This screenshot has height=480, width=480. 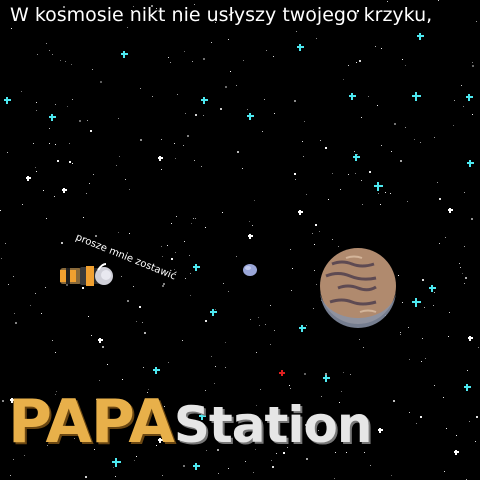 What do you see at coordinates (273, 425) in the screenshot?
I see `logo-station: Station` at bounding box center [273, 425].